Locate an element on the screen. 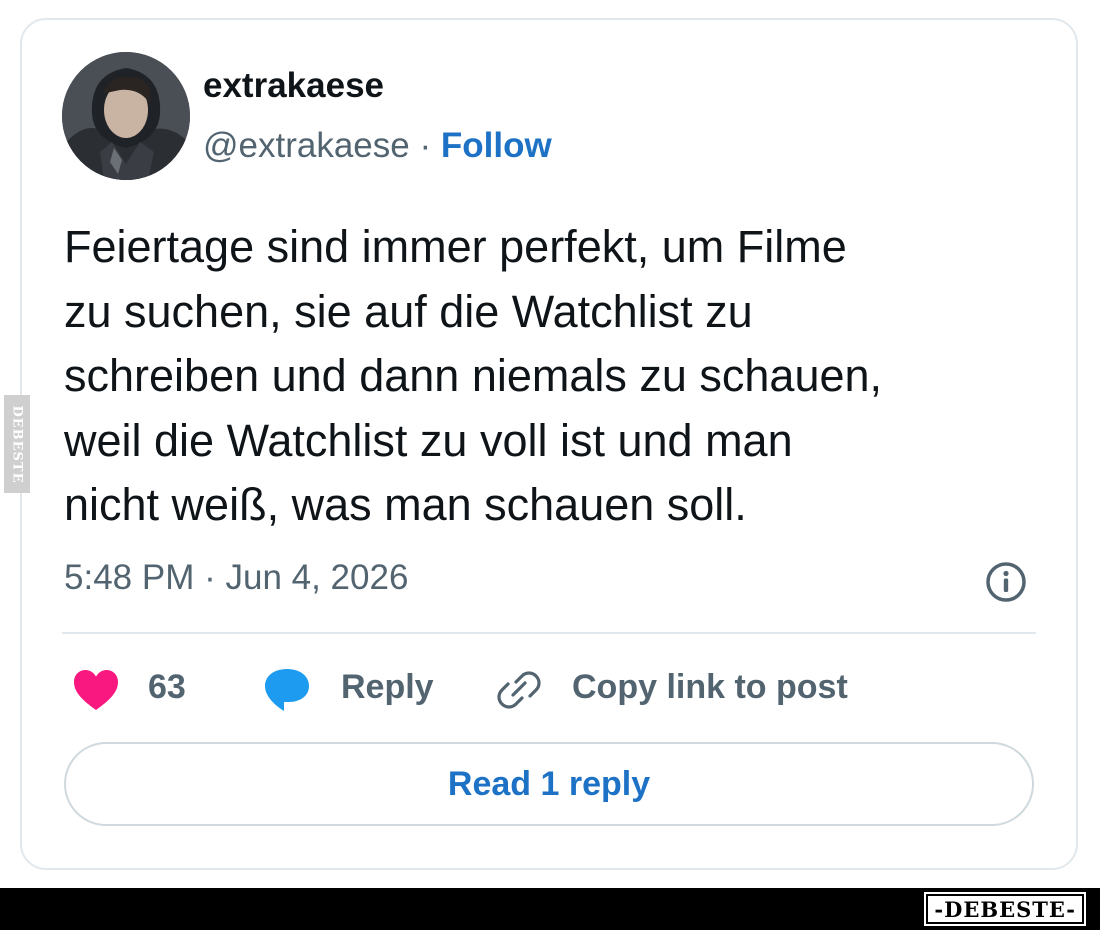  follow-button: Follow is located at coordinates (496, 145).